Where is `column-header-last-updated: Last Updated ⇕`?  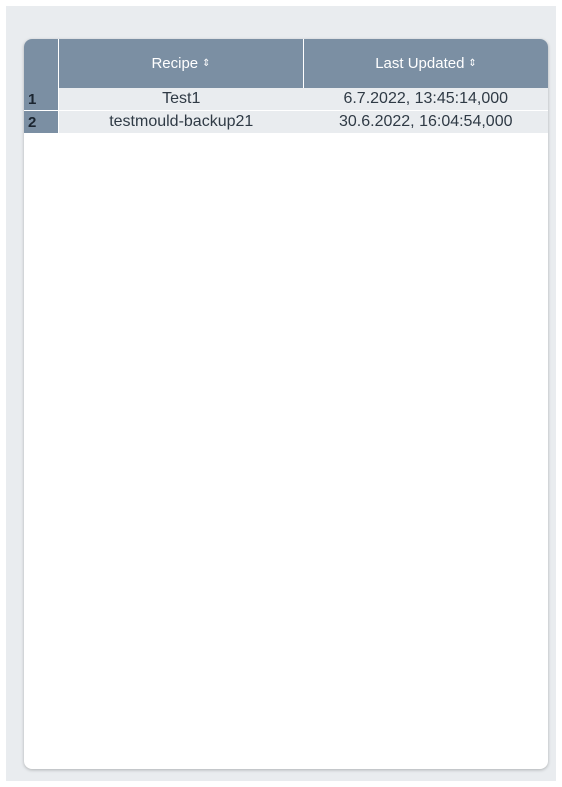 column-header-last-updated: Last Updated ⇕ is located at coordinates (425, 63).